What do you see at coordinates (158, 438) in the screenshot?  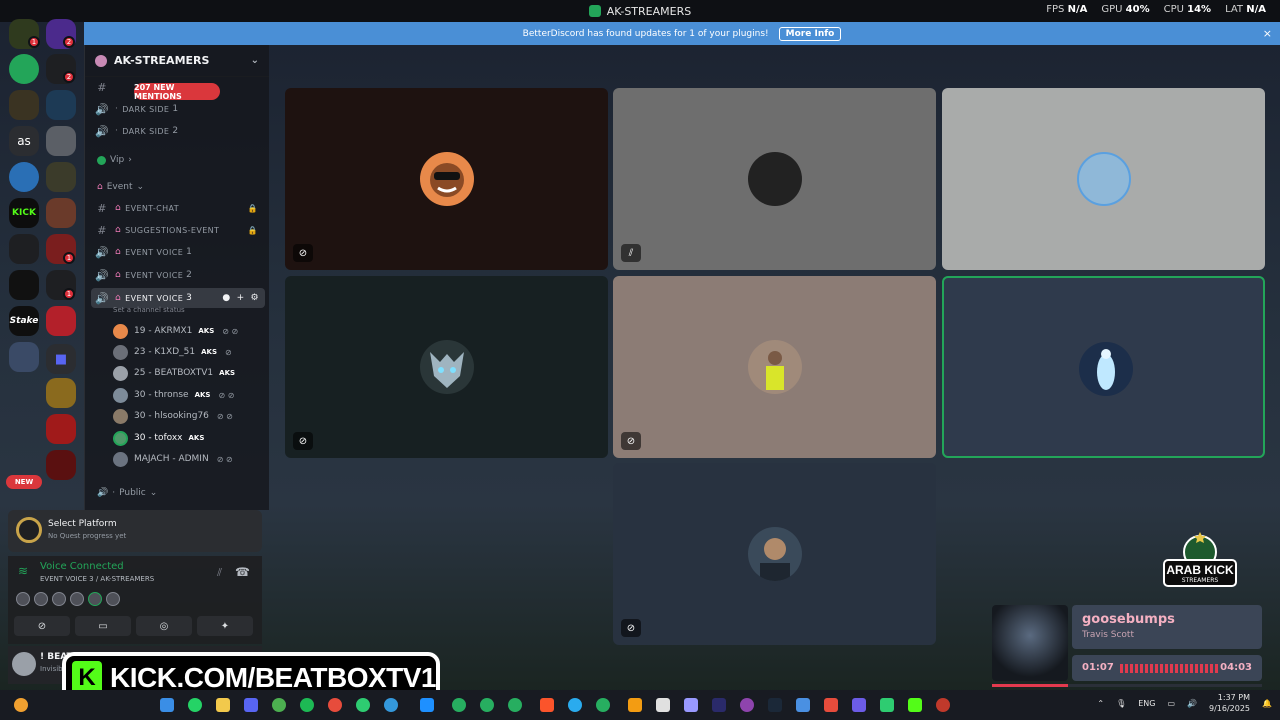 I see `voice-user-speaking: 30 - tofoxx AKS` at bounding box center [158, 438].